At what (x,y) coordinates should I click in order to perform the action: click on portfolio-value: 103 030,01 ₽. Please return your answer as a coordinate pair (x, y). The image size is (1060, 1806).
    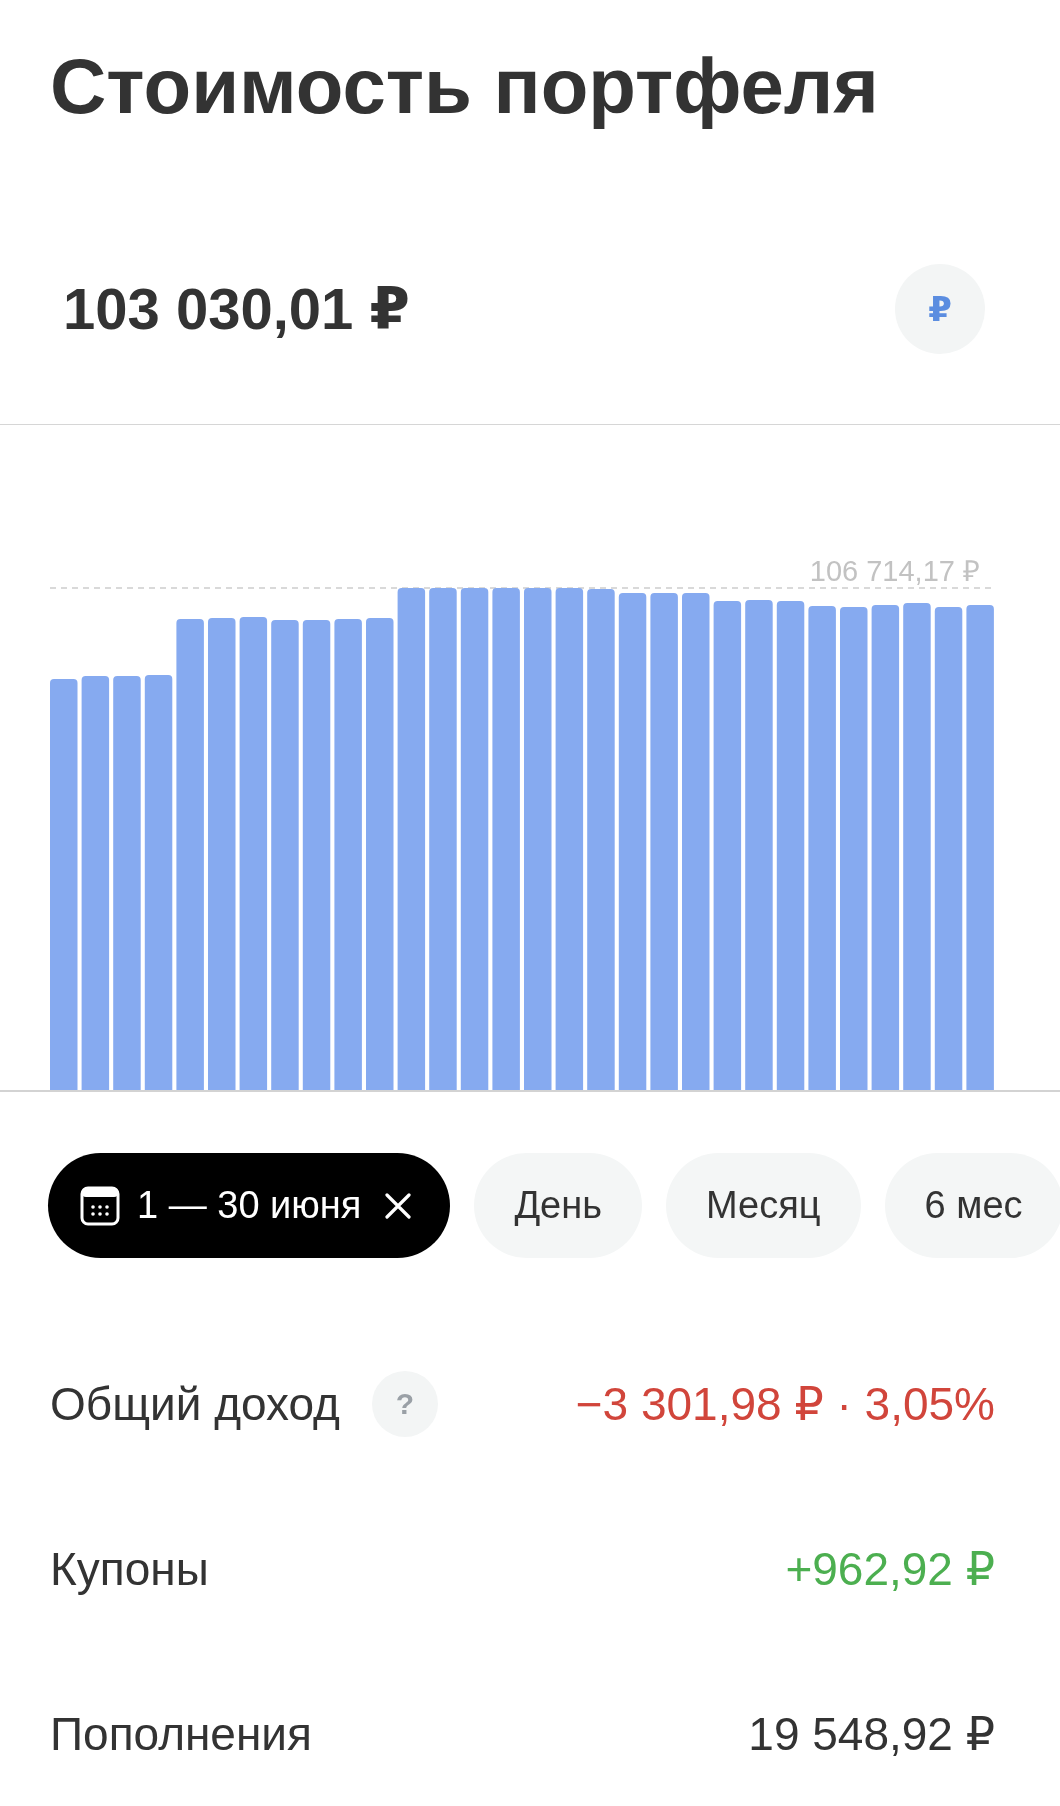
    Looking at the image, I should click on (236, 309).